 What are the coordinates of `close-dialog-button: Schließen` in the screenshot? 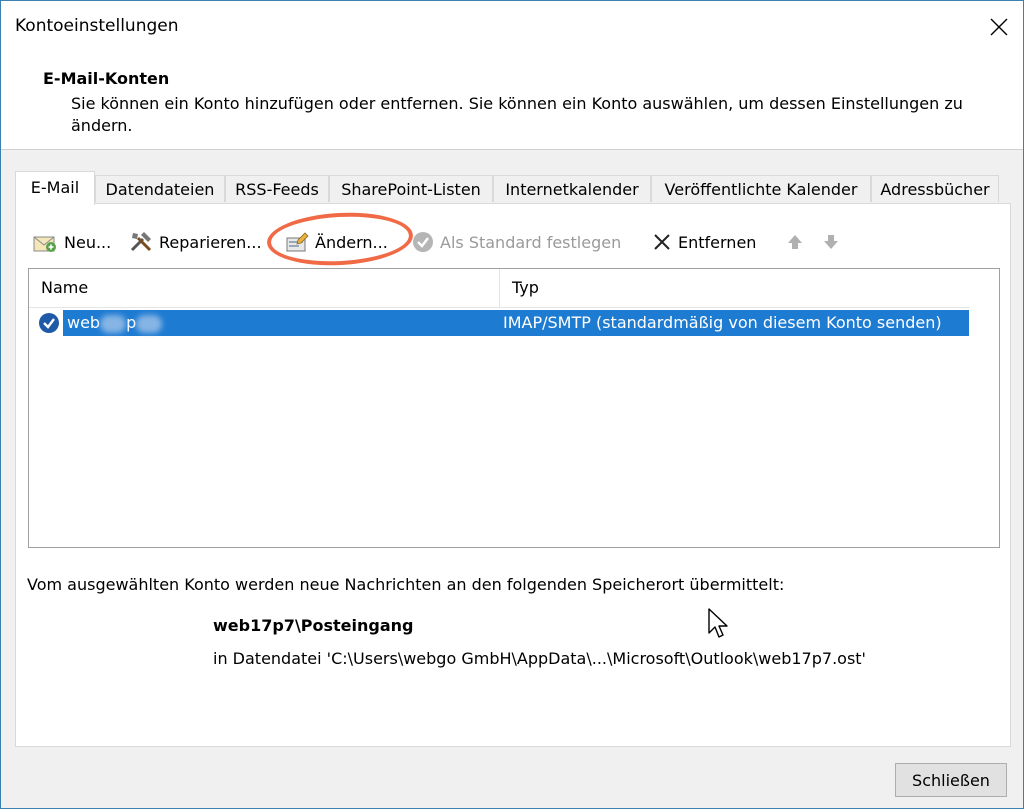 It's located at (951, 780).